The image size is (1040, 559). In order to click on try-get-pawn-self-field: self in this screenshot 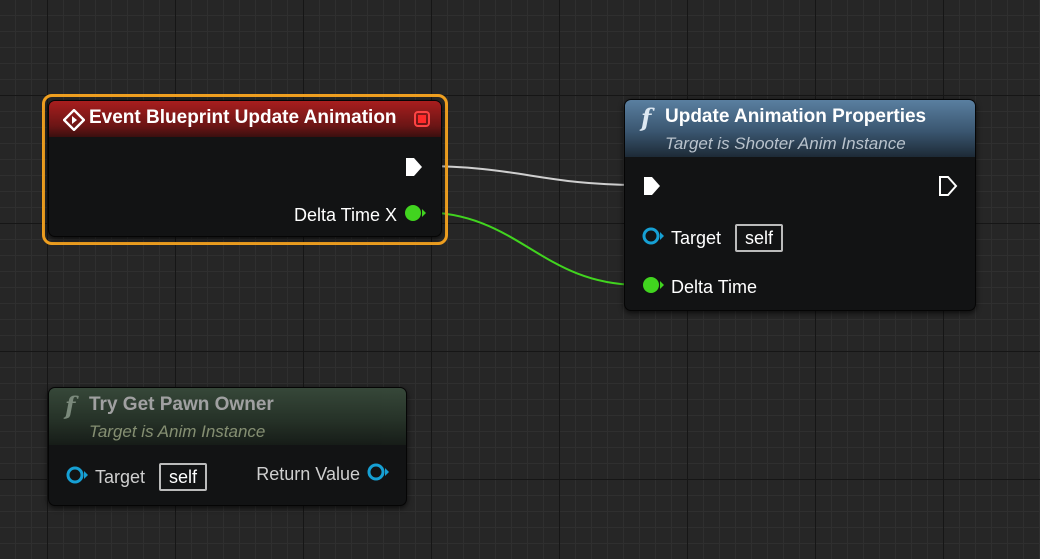, I will do `click(183, 477)`.